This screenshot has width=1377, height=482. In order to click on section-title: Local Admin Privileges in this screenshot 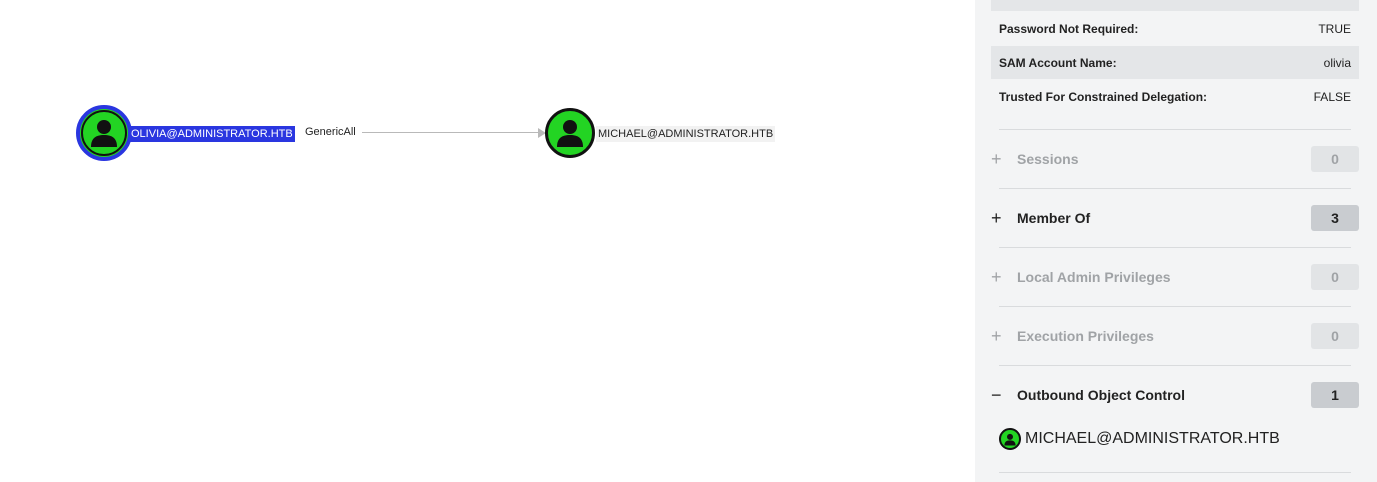, I will do `click(1164, 277)`.